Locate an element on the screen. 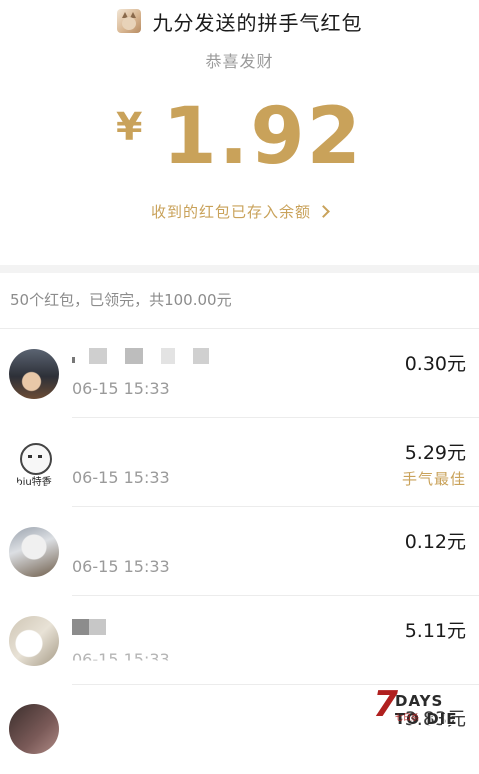 The width and height of the screenshot is (479, 774). list-item: biu特香 06-15 15:33 5.29元 手气最佳 is located at coordinates (239, 462).